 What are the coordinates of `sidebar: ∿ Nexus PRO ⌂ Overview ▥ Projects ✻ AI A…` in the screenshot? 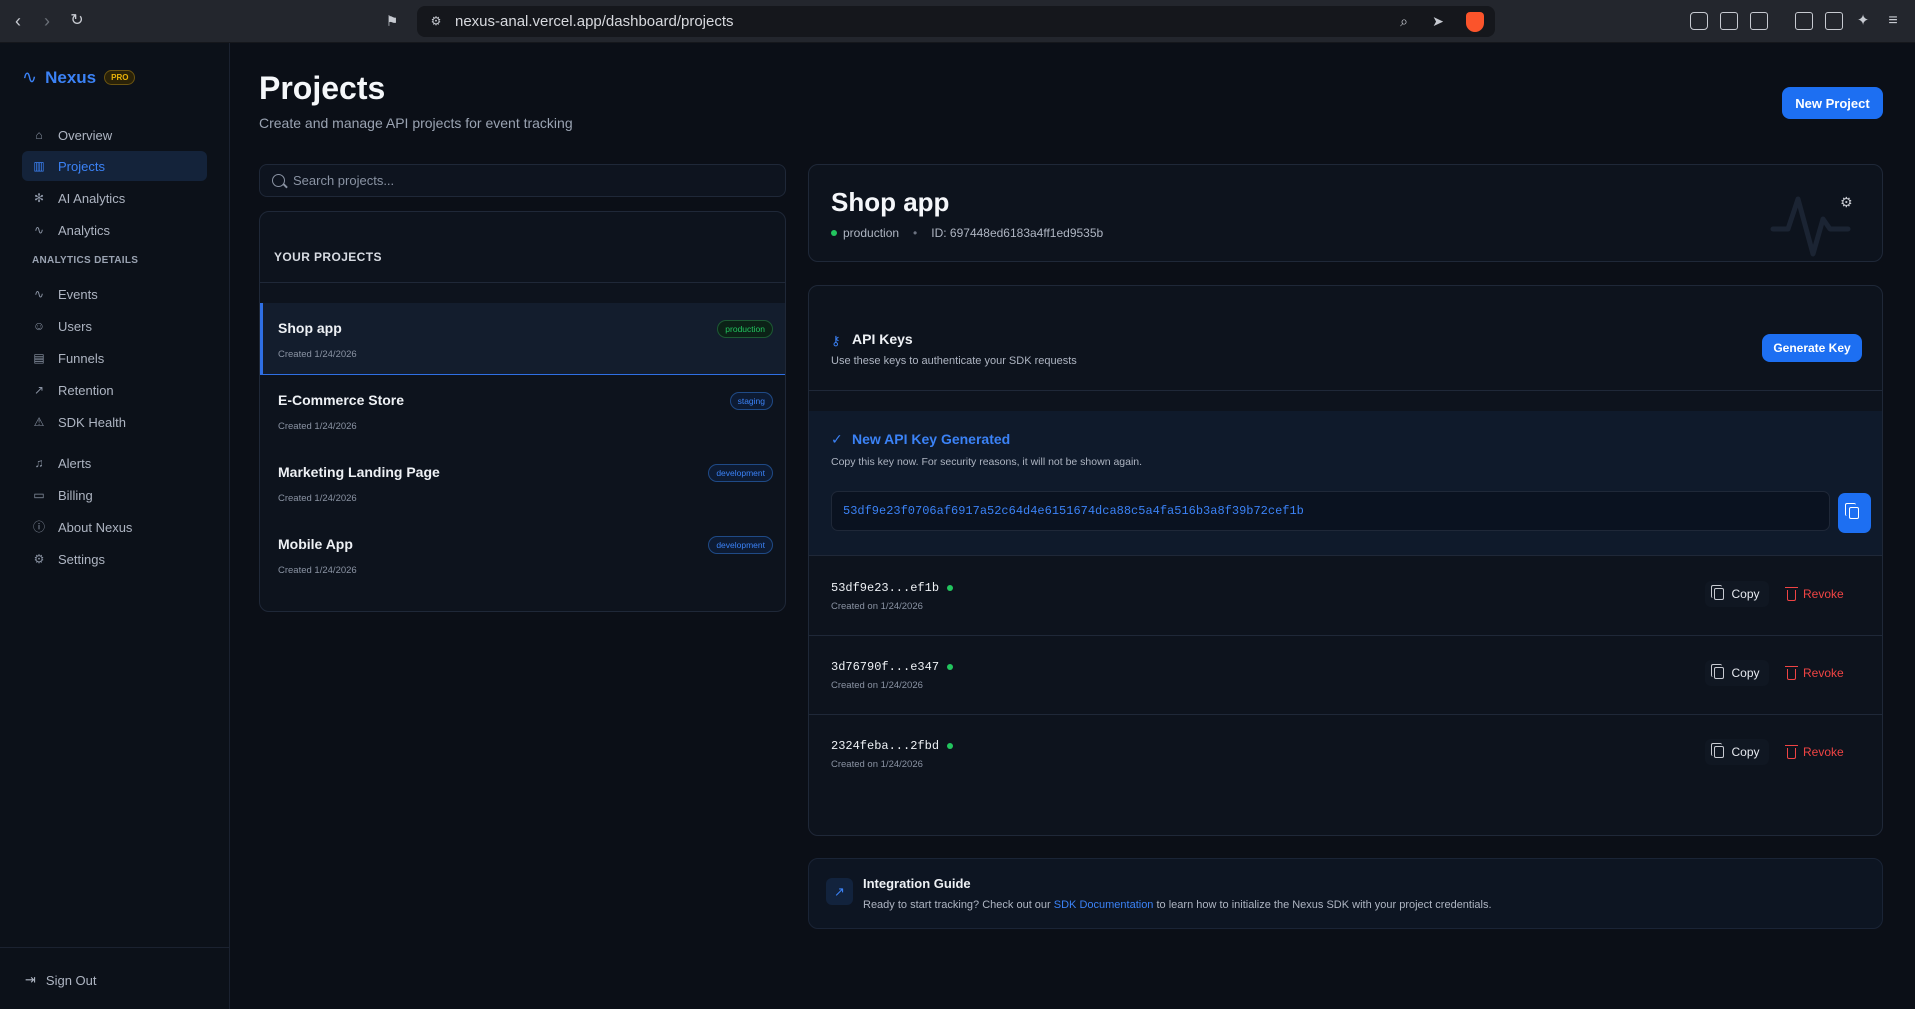 It's located at (115, 526).